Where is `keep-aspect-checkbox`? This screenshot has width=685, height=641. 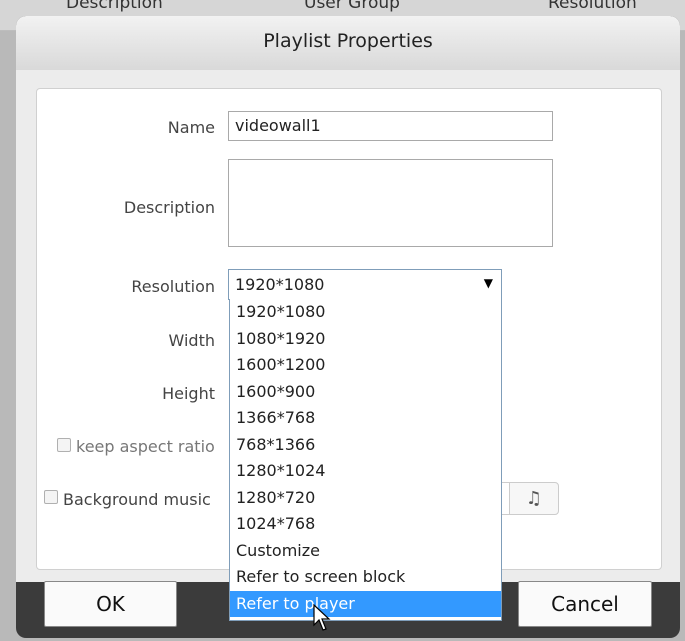 keep-aspect-checkbox is located at coordinates (64, 445).